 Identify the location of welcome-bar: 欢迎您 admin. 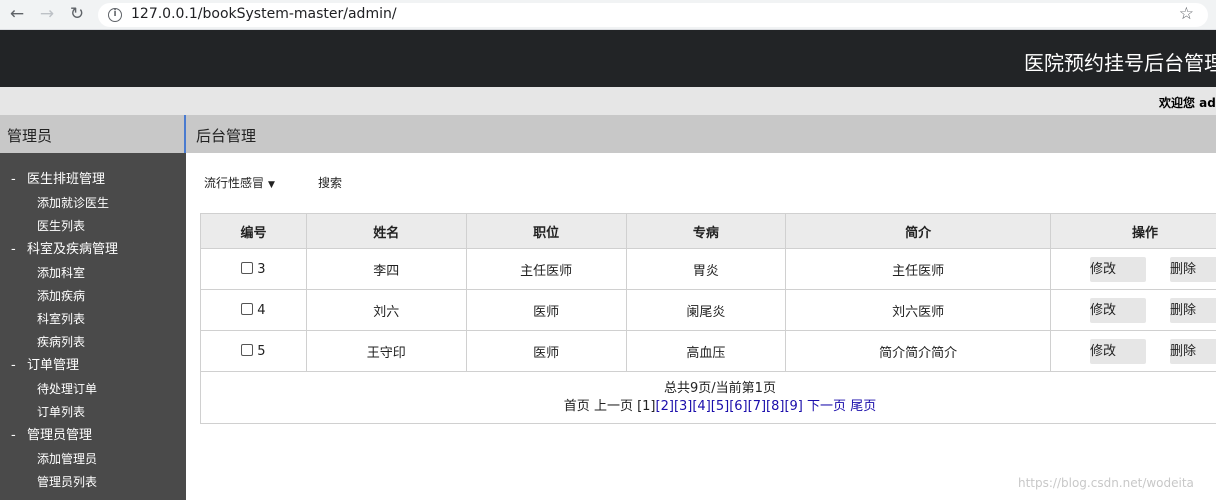
(608, 101).